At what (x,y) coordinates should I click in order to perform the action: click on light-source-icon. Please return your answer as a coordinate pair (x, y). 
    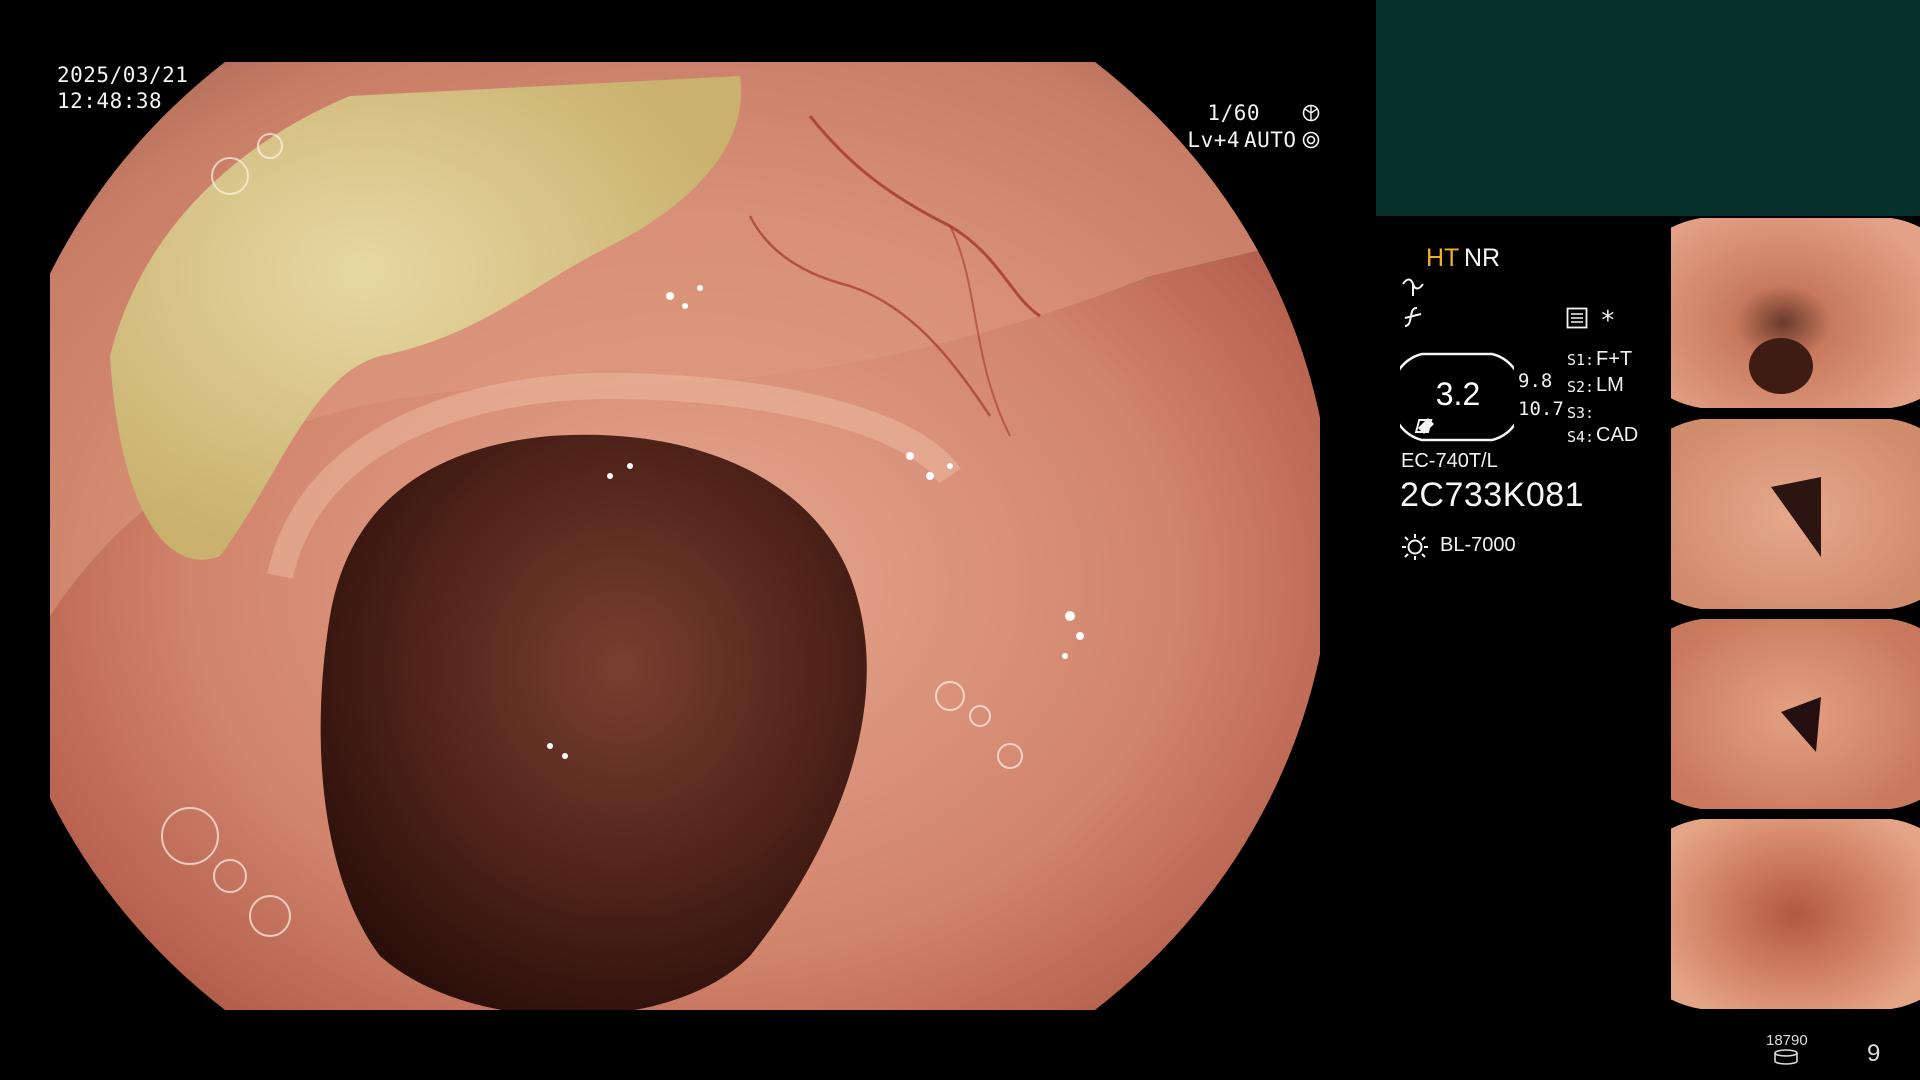
    Looking at the image, I should click on (1415, 547).